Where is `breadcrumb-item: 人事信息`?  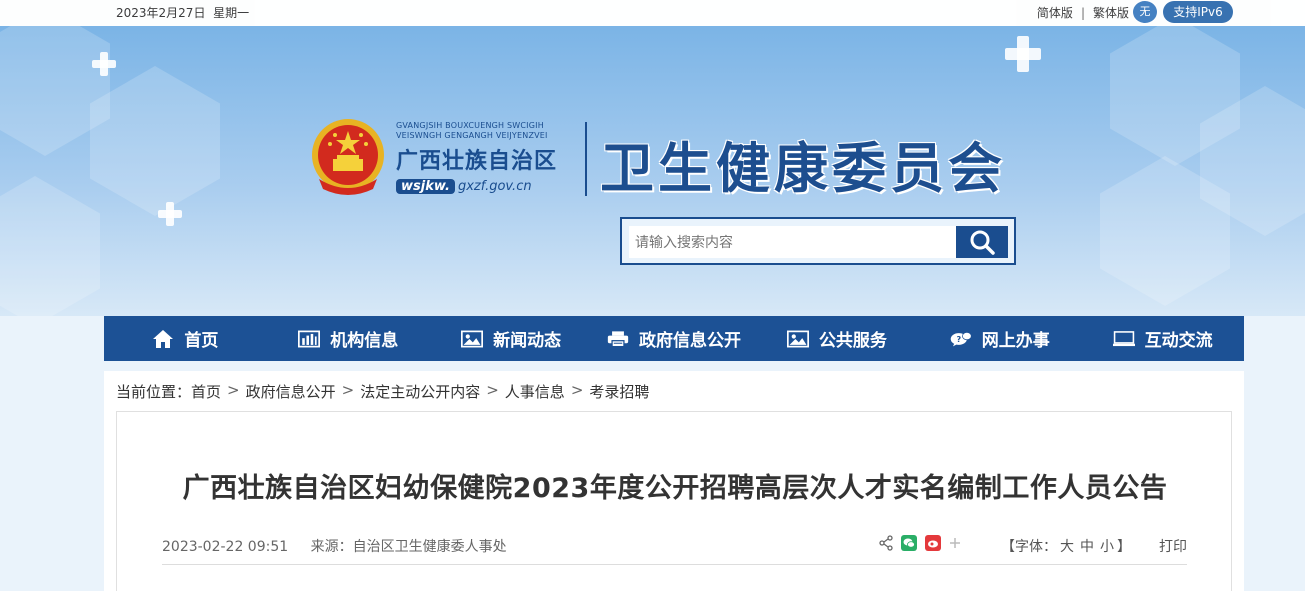
breadcrumb-item: 人事信息 is located at coordinates (535, 391).